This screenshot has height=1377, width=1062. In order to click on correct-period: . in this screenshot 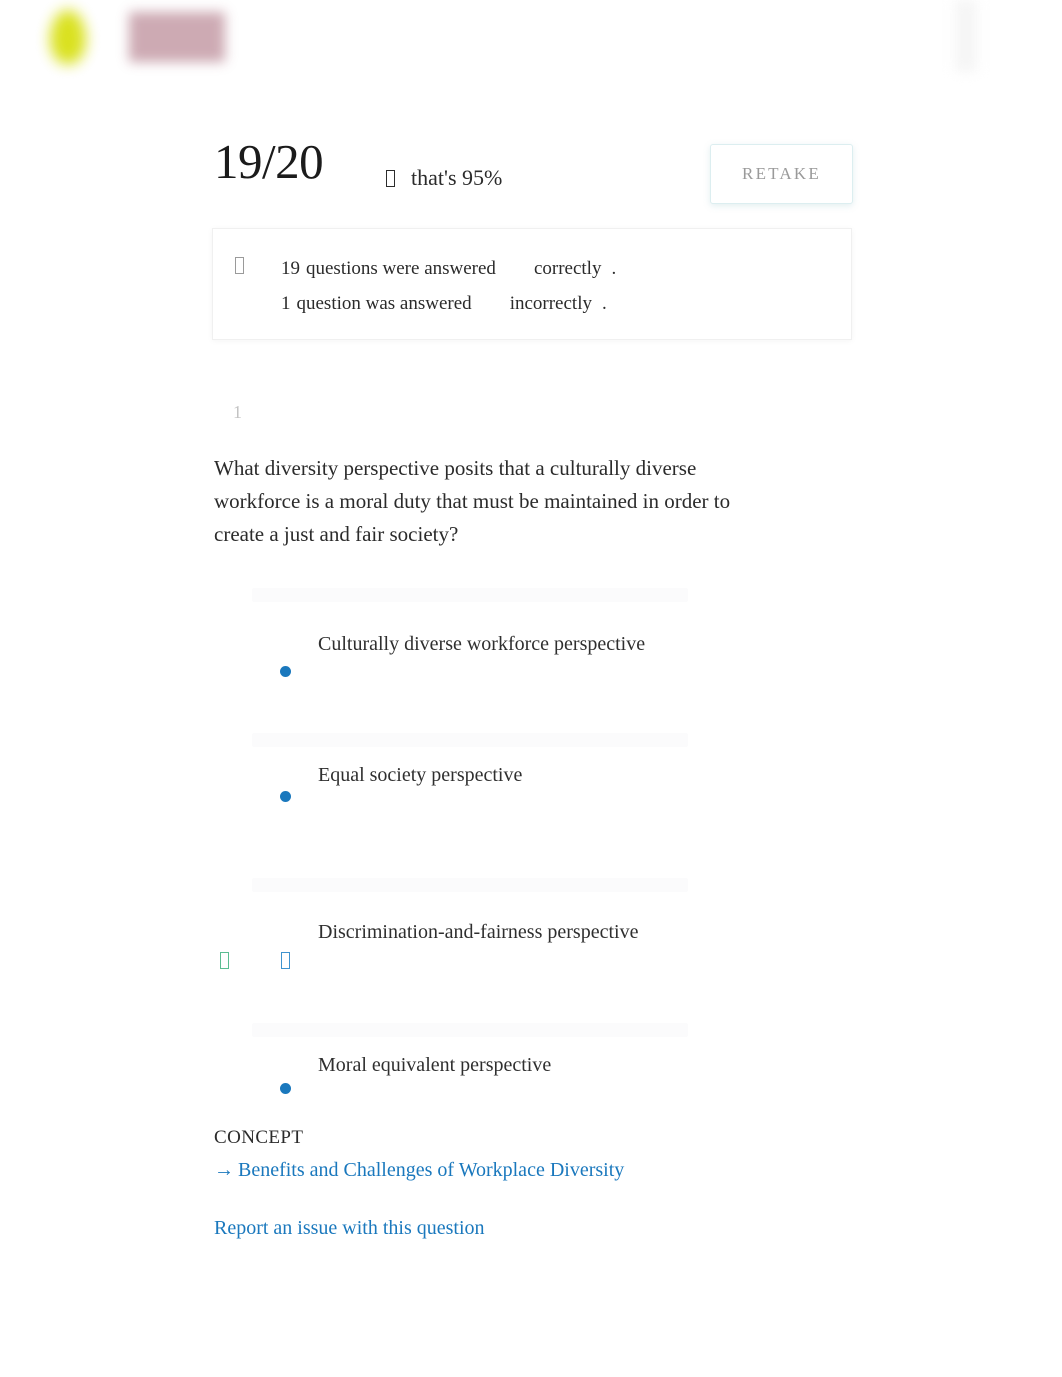, I will do `click(614, 268)`.